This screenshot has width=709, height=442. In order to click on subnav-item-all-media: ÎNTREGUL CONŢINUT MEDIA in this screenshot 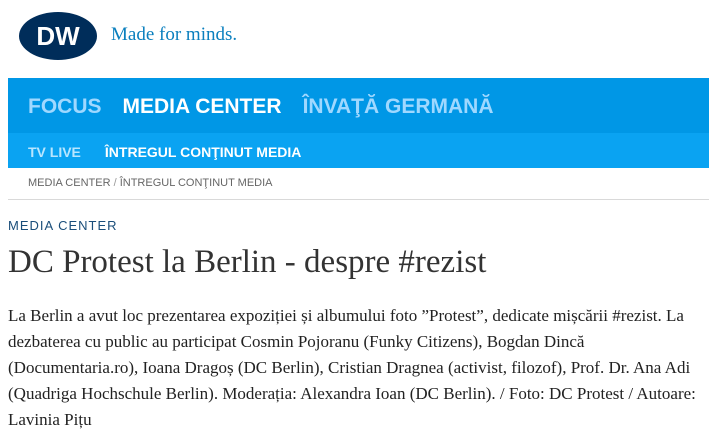, I will do `click(203, 152)`.